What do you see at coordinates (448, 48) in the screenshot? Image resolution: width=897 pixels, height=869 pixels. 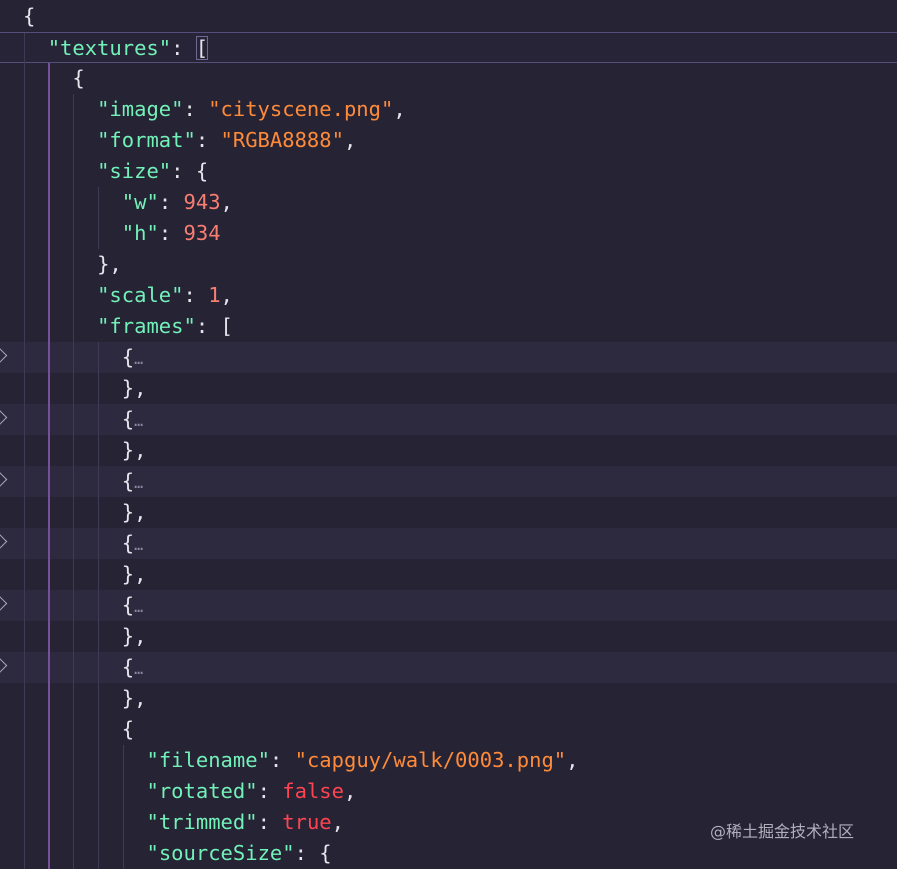 I see `code-line: "textures": [` at bounding box center [448, 48].